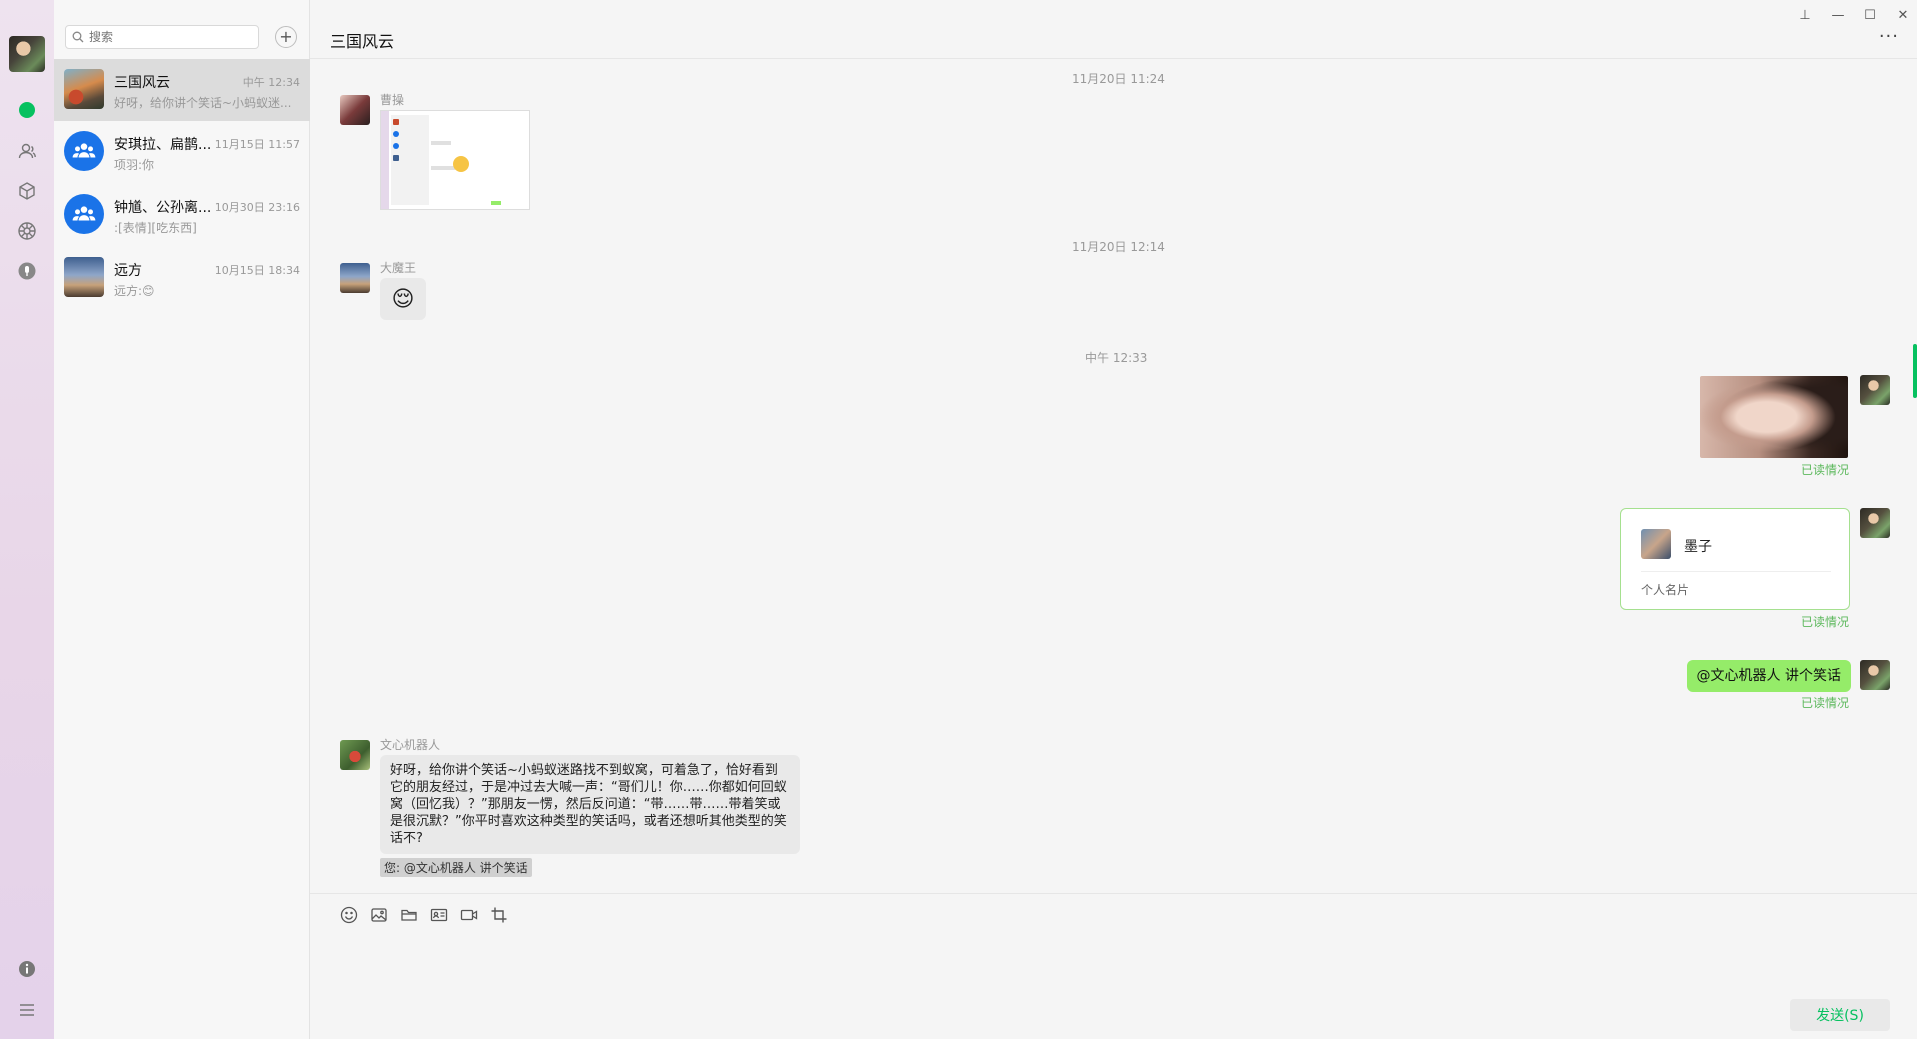 This screenshot has width=1917, height=1039. Describe the element at coordinates (1118, 79) in the screenshot. I see `timestamp: 11月20日 11:24` at that location.